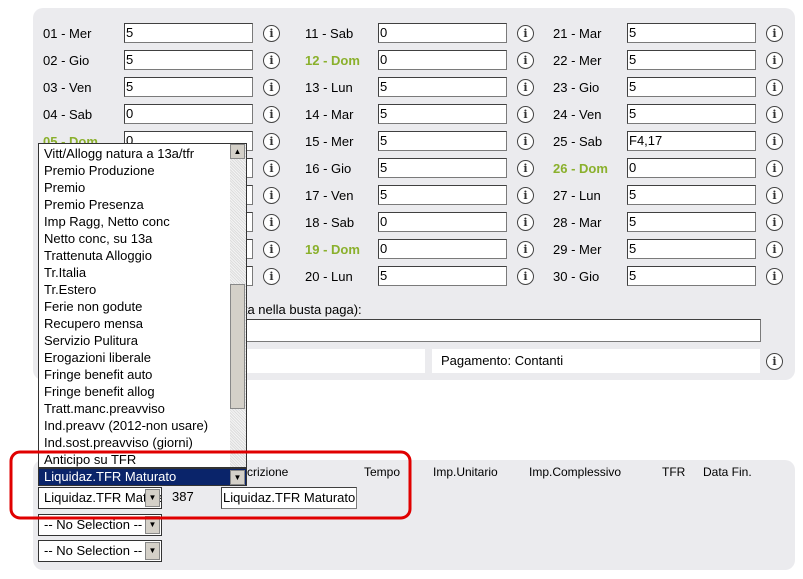  I want to click on day-label: 20 - Lun, so click(329, 276).